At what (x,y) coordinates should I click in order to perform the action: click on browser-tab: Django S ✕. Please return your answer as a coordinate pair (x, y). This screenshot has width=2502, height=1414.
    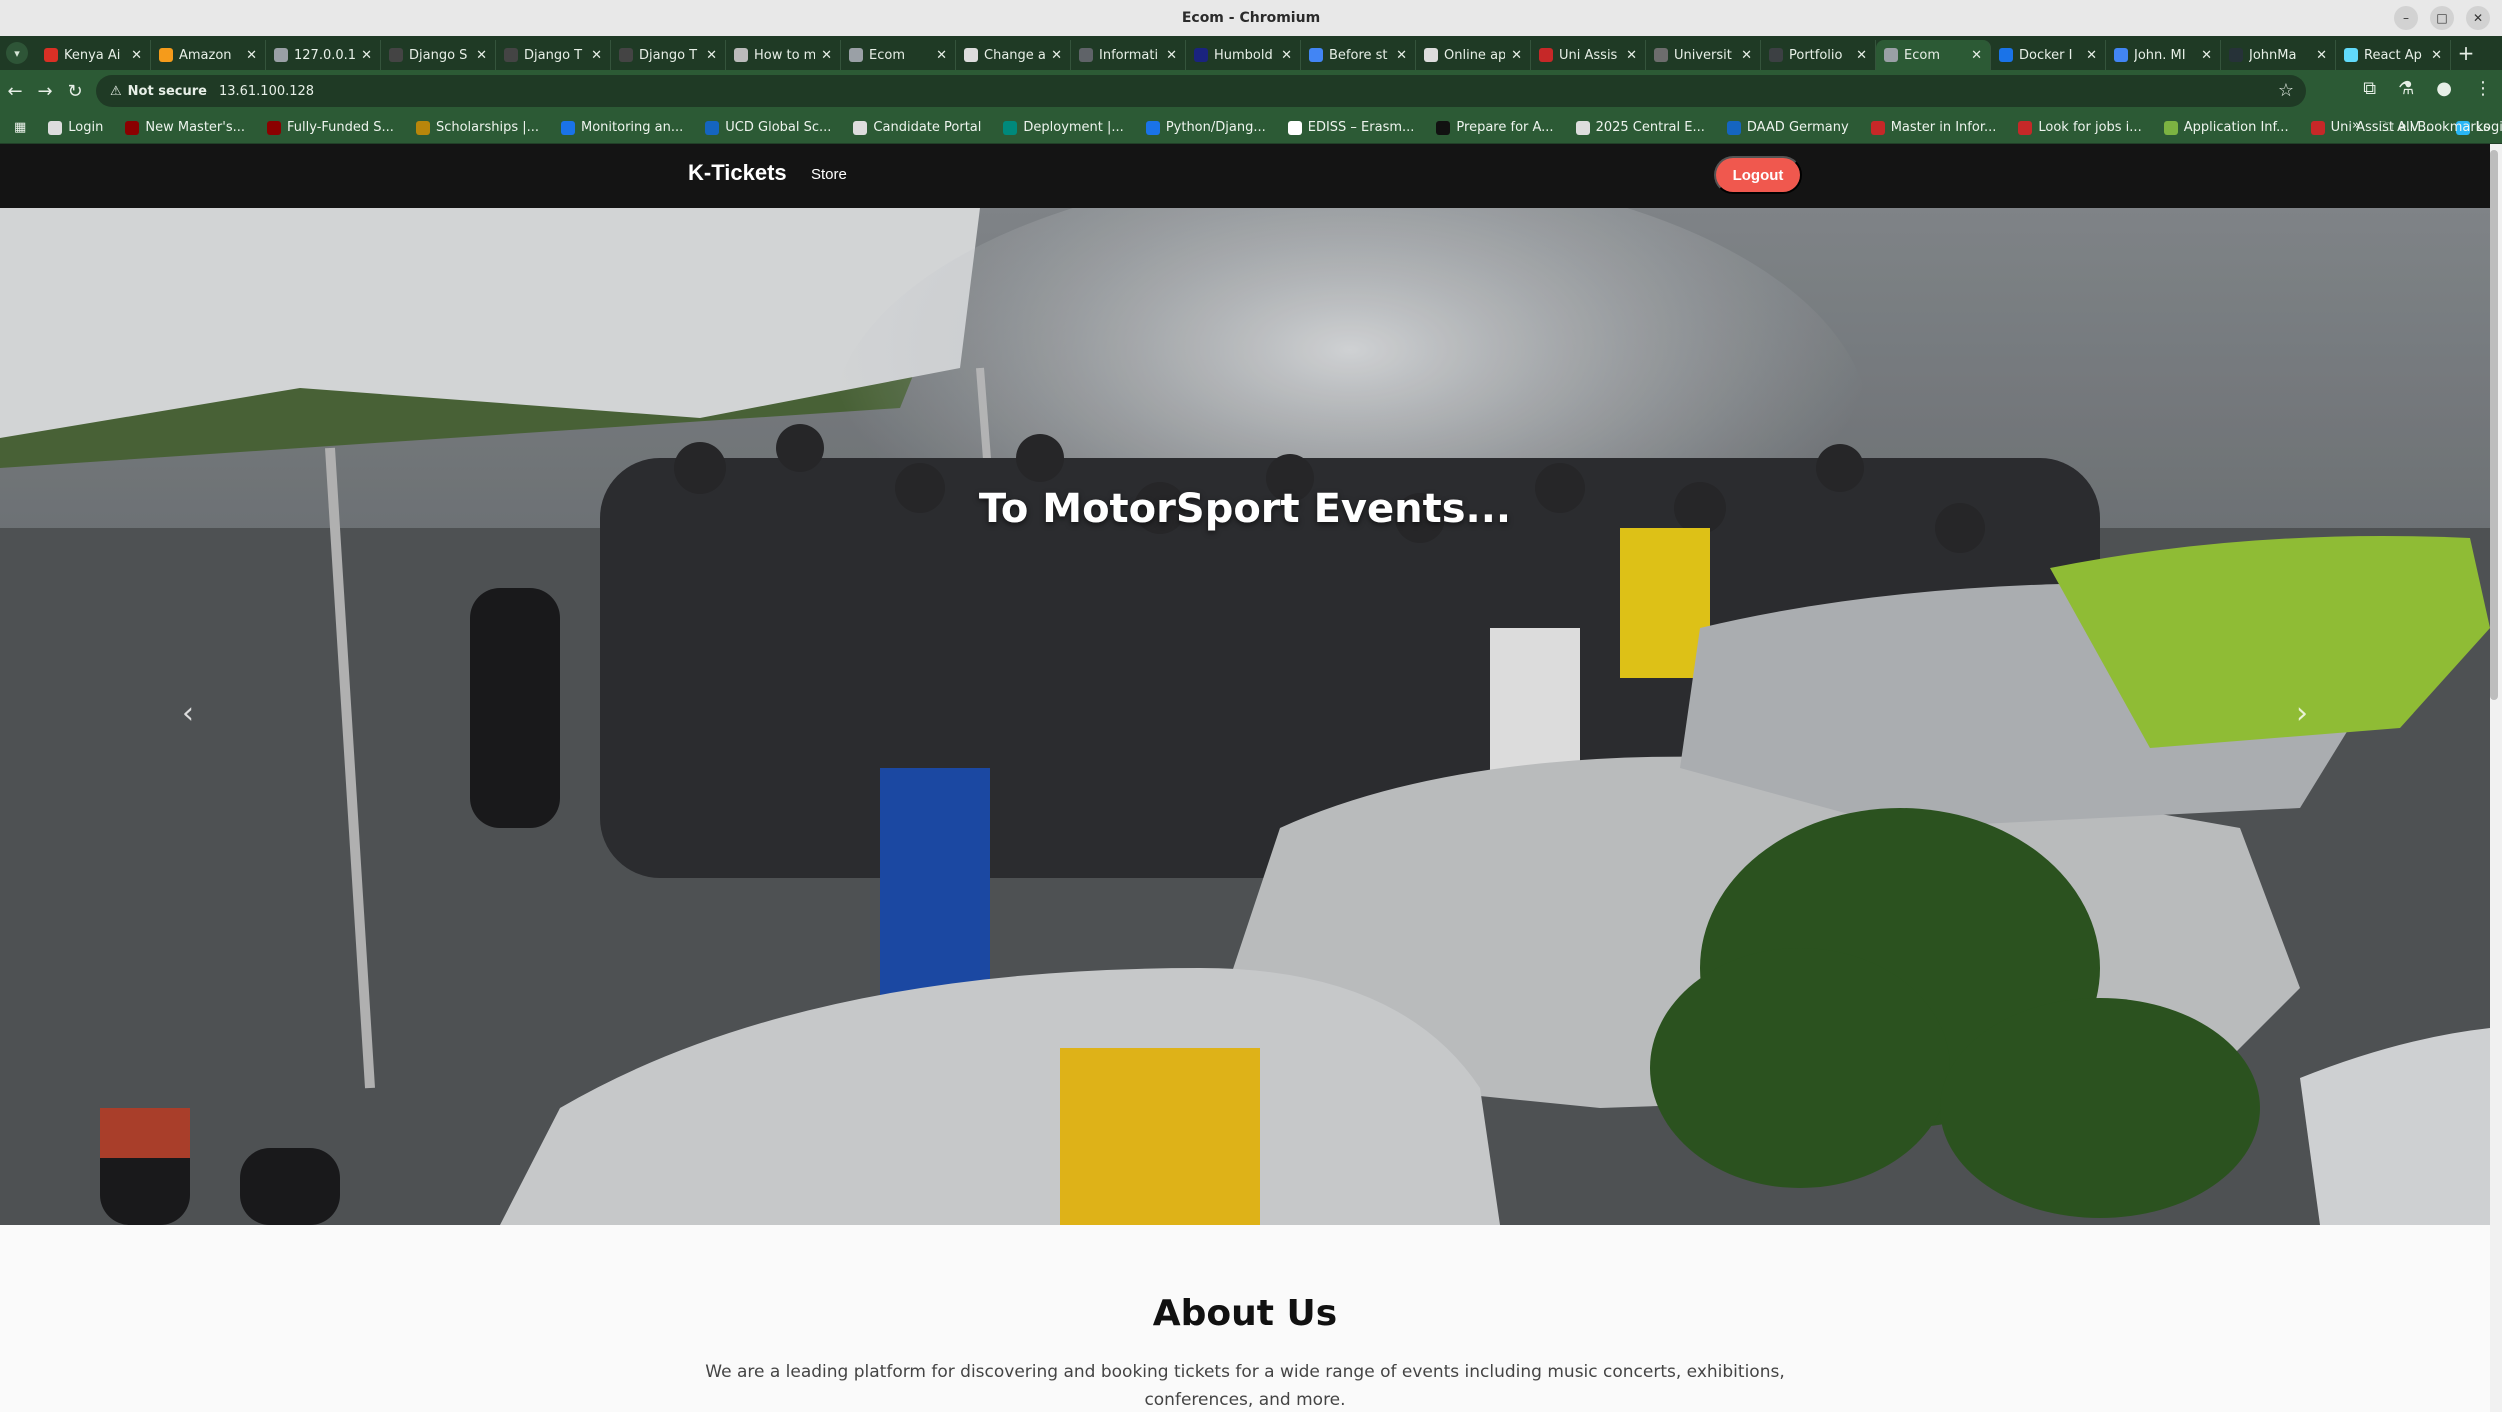
    Looking at the image, I should click on (438, 55).